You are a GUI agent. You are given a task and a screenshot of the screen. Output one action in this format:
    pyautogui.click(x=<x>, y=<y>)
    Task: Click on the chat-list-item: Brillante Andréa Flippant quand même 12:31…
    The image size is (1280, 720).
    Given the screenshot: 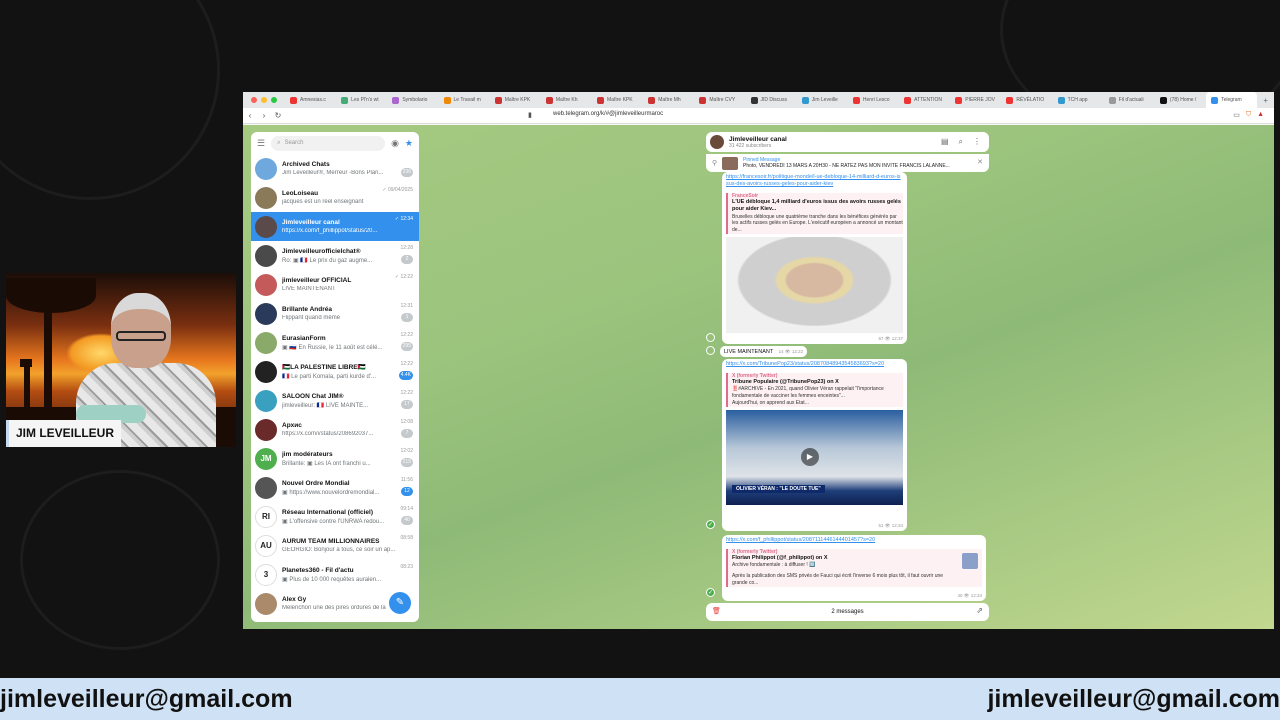 What is the action you would take?
    pyautogui.click(x=335, y=313)
    